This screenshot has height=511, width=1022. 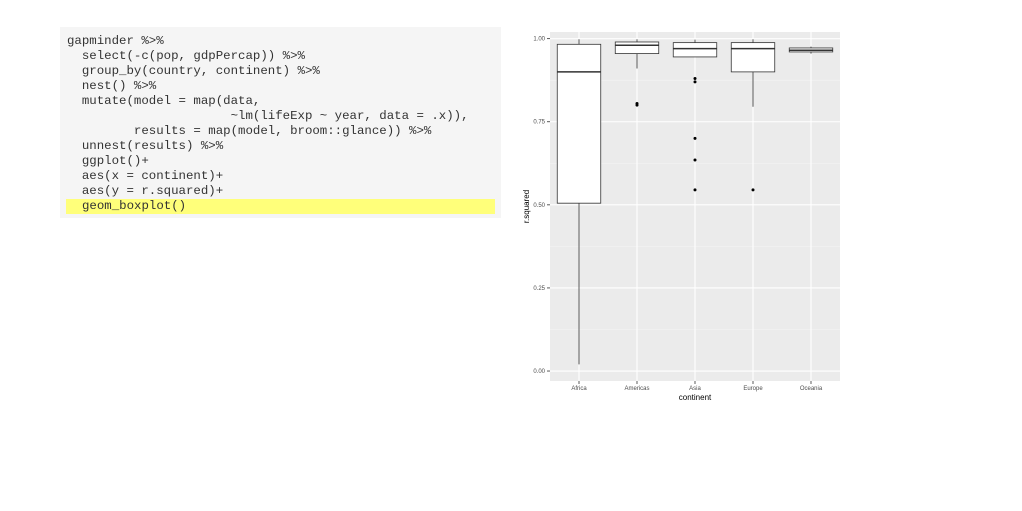 I want to click on box-americas, so click(x=637, y=48).